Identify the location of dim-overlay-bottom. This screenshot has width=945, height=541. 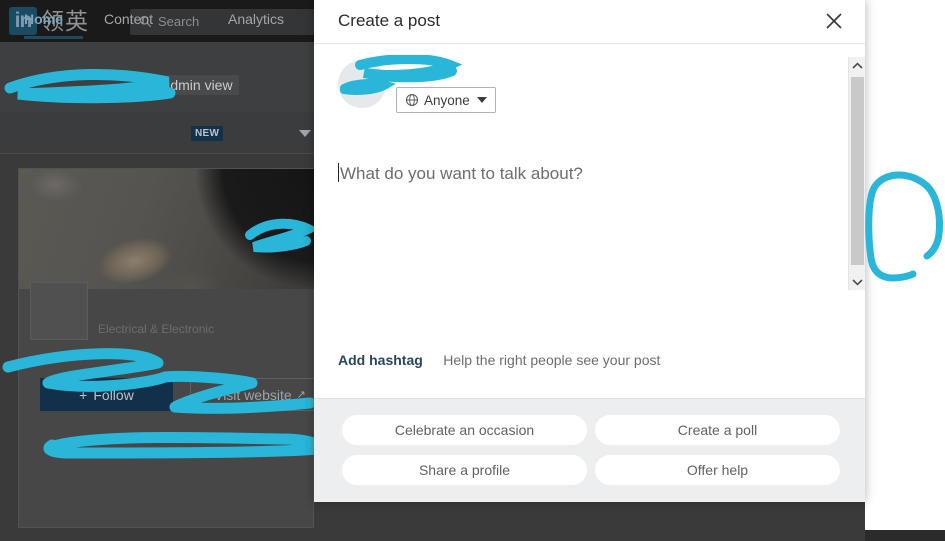
(589, 521).